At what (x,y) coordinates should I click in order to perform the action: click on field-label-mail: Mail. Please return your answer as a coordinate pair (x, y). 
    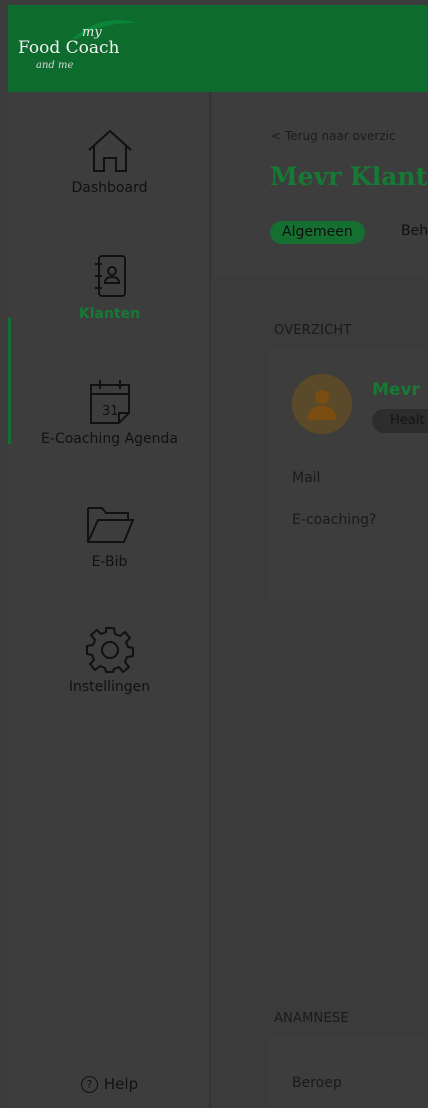
    Looking at the image, I should click on (306, 478).